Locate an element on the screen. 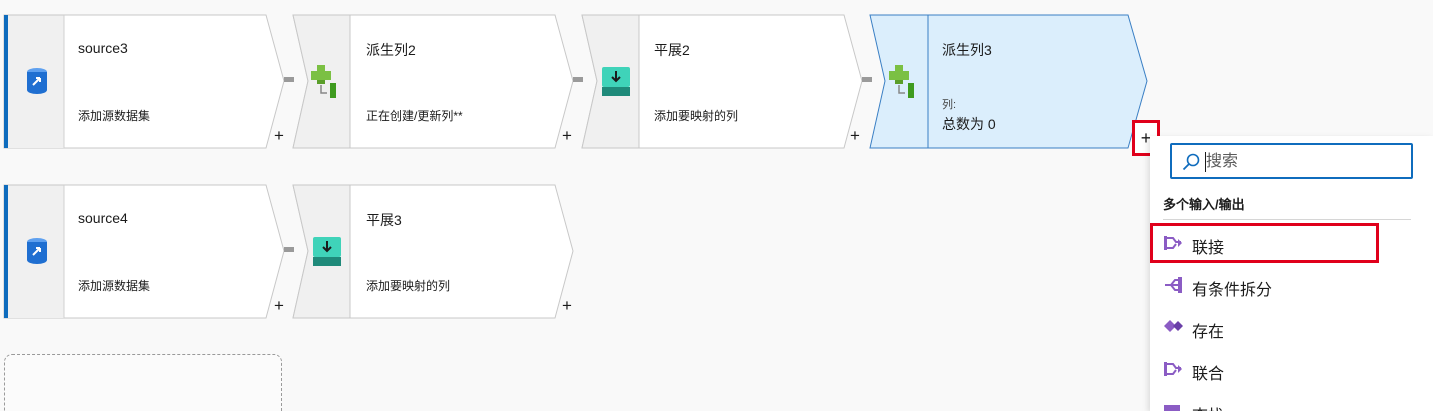 The image size is (1433, 411). transform-menu: 多个输入/输出 联接 有条件拆分 is located at coordinates (1291, 273).